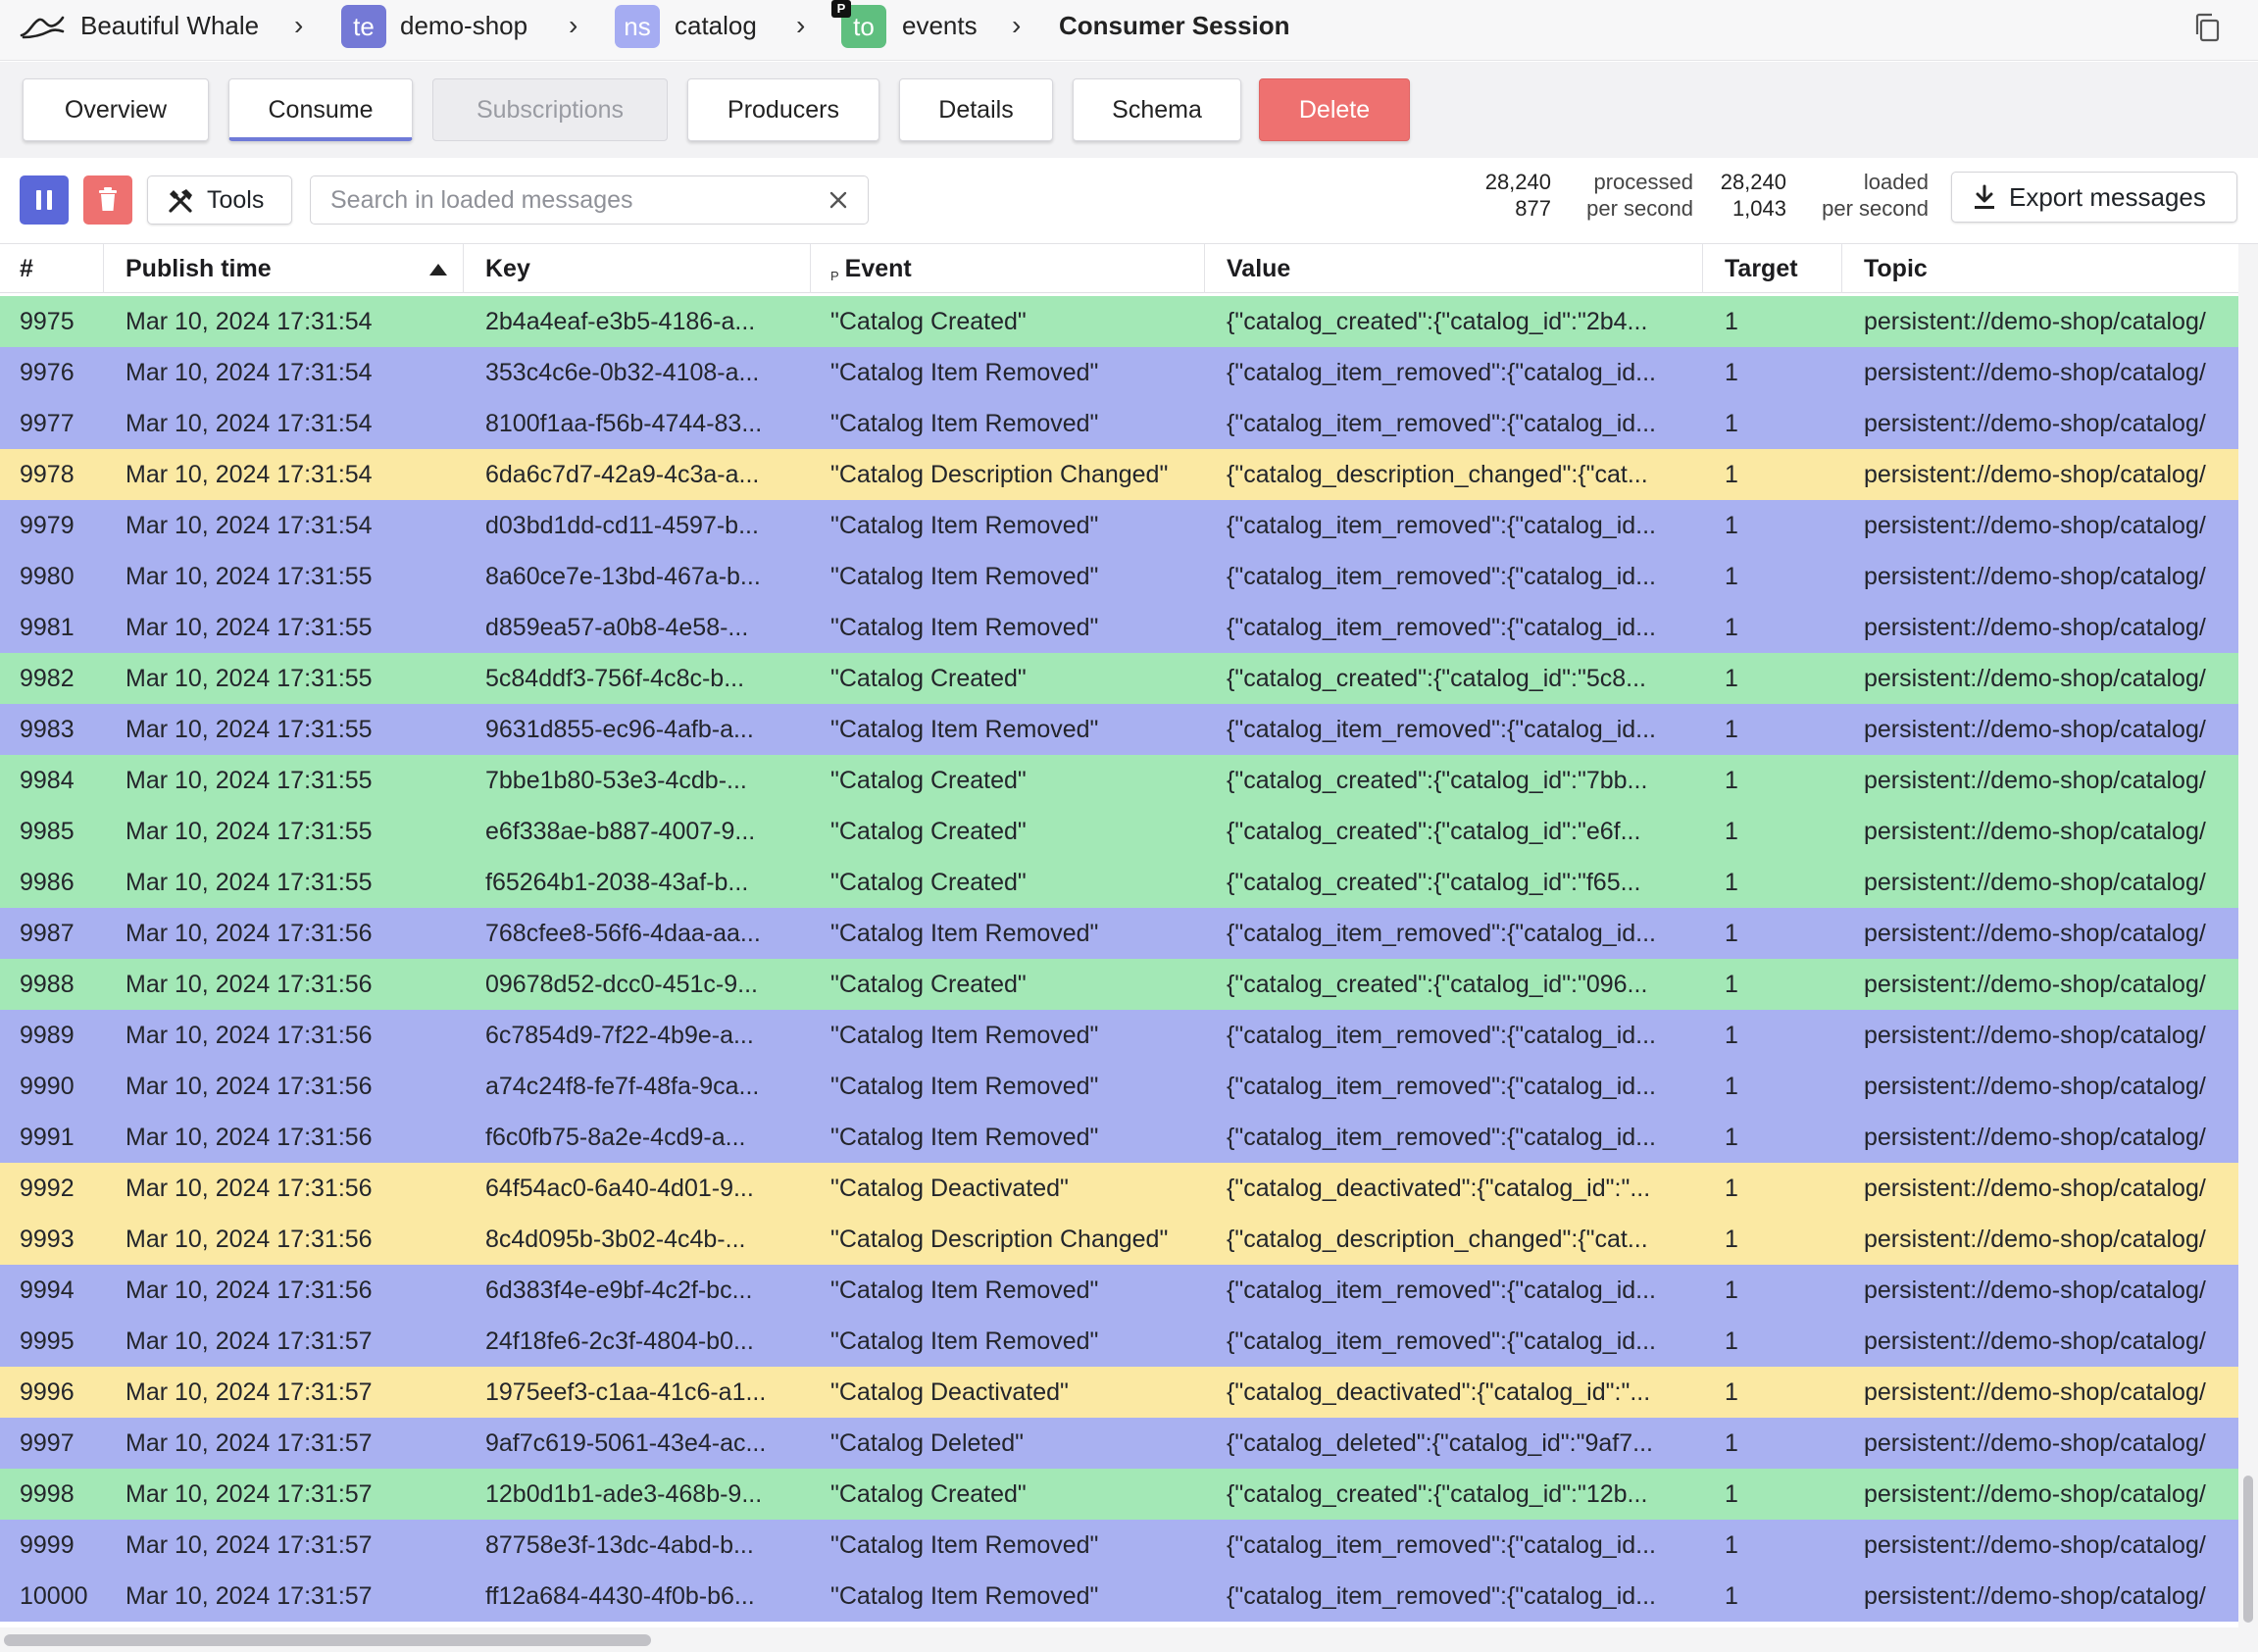  I want to click on persistent-flag: P, so click(841, 9).